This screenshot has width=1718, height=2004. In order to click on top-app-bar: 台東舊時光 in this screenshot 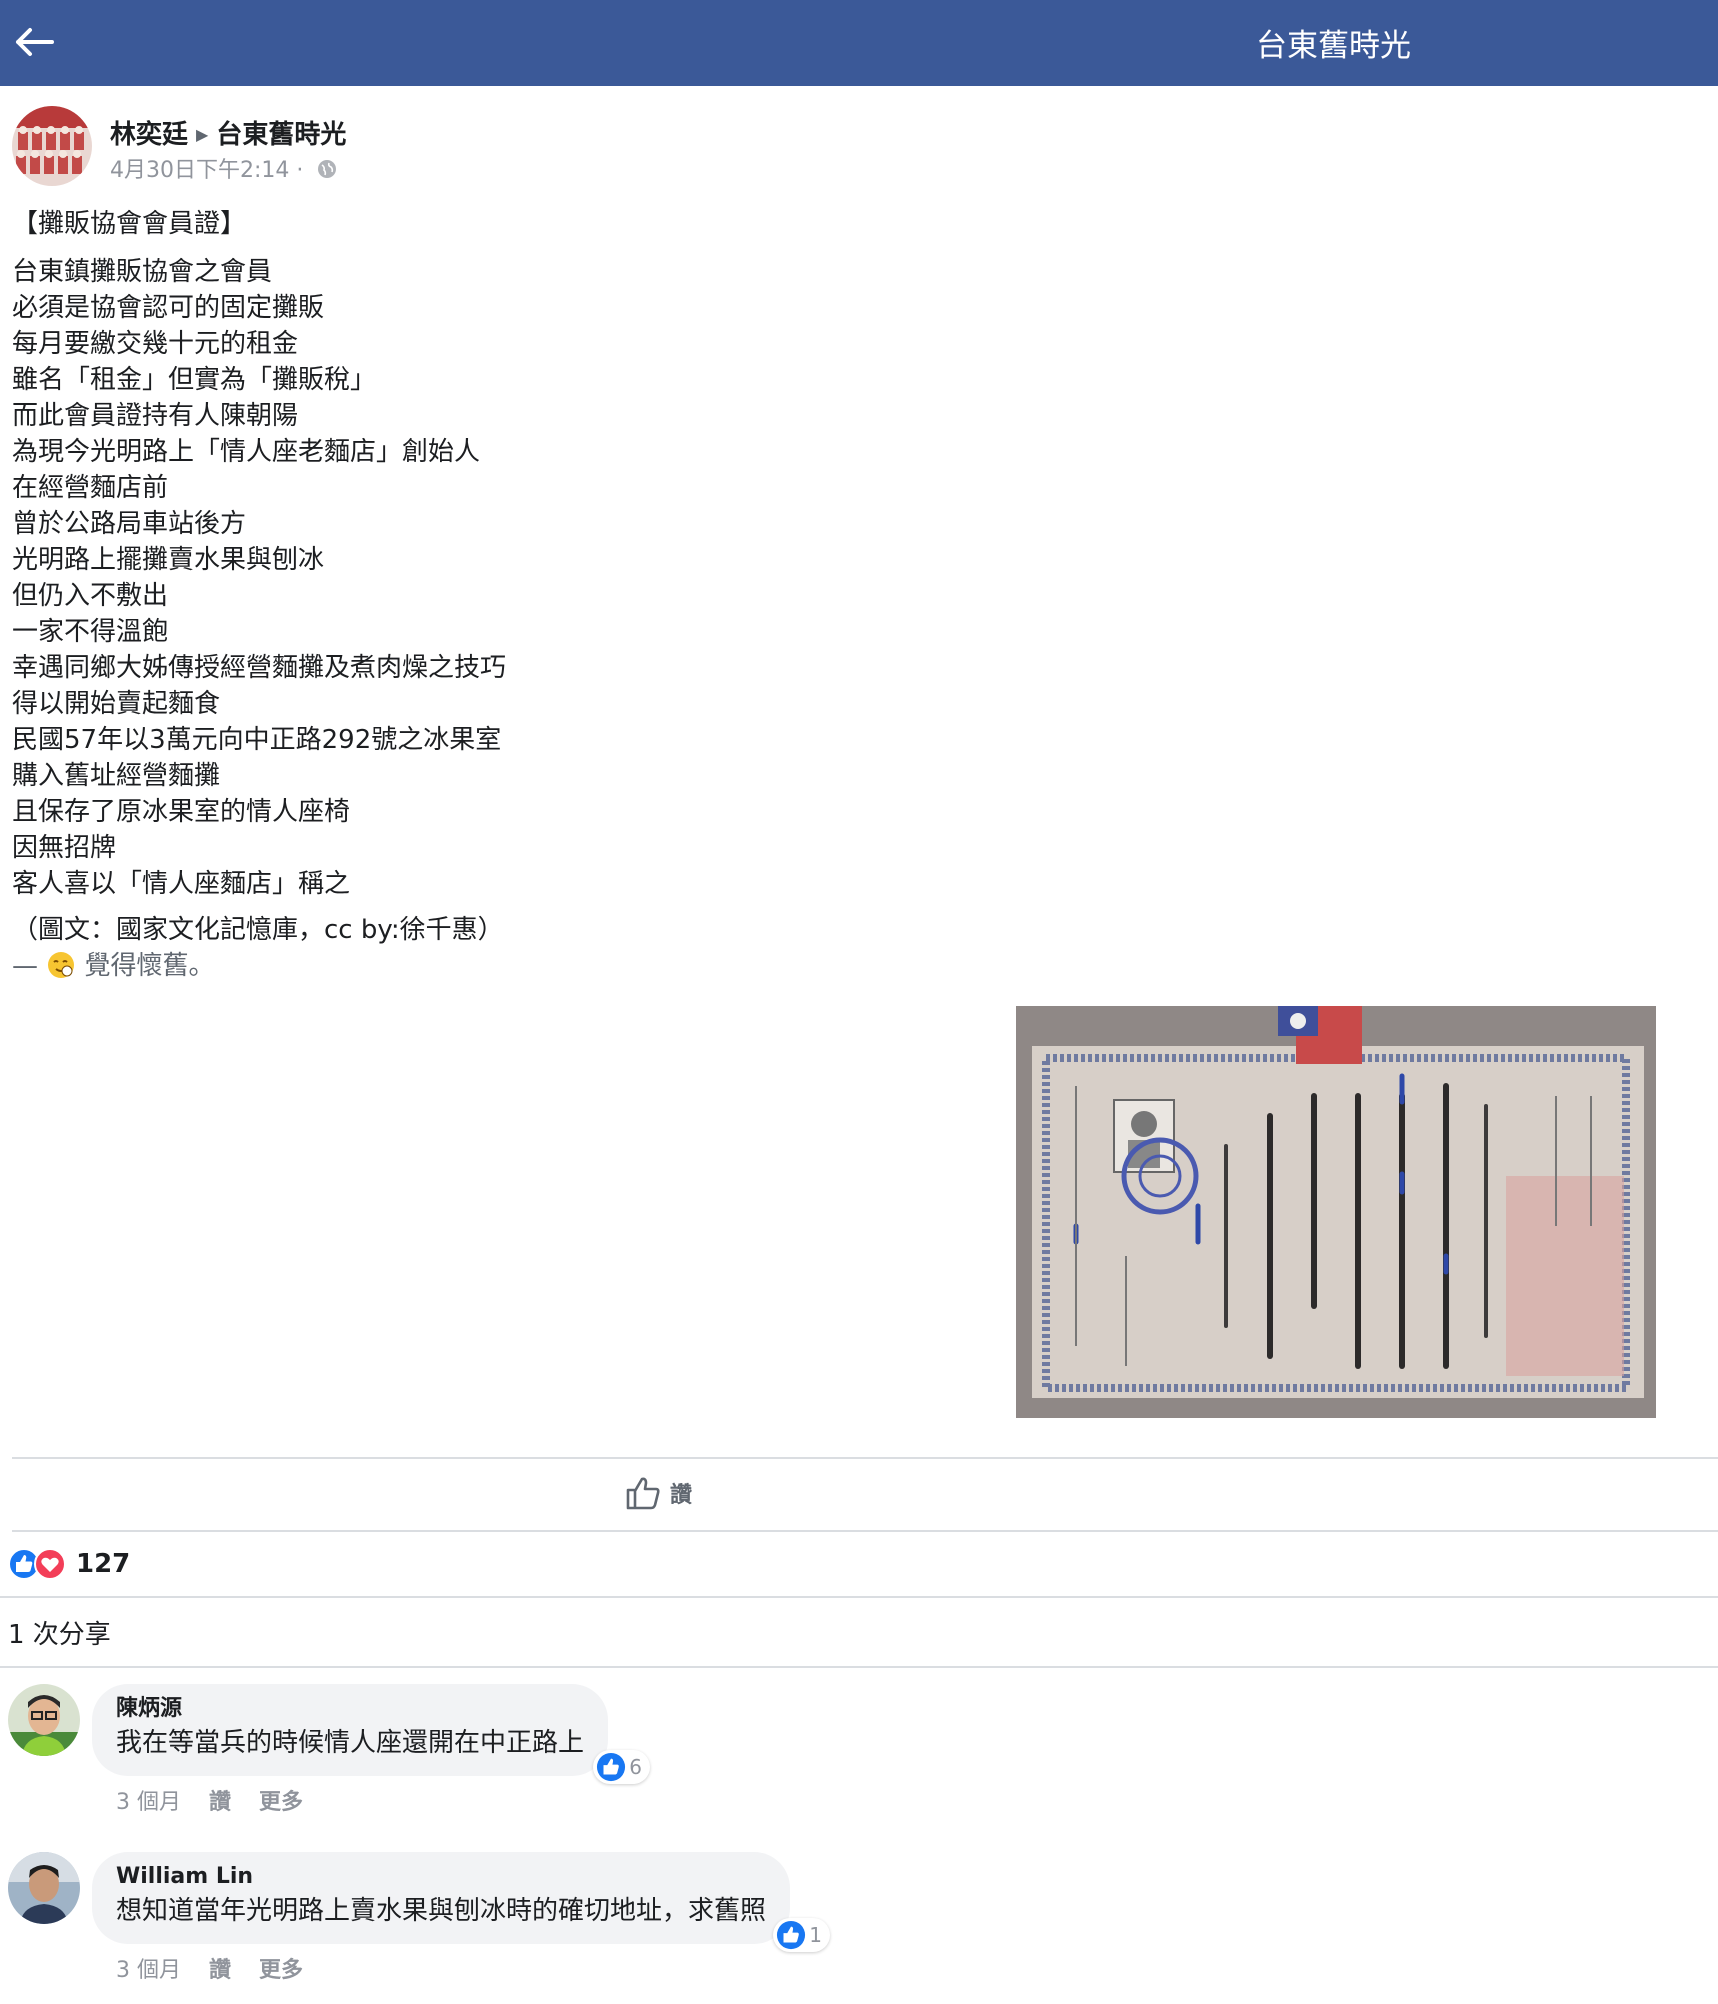, I will do `click(859, 43)`.